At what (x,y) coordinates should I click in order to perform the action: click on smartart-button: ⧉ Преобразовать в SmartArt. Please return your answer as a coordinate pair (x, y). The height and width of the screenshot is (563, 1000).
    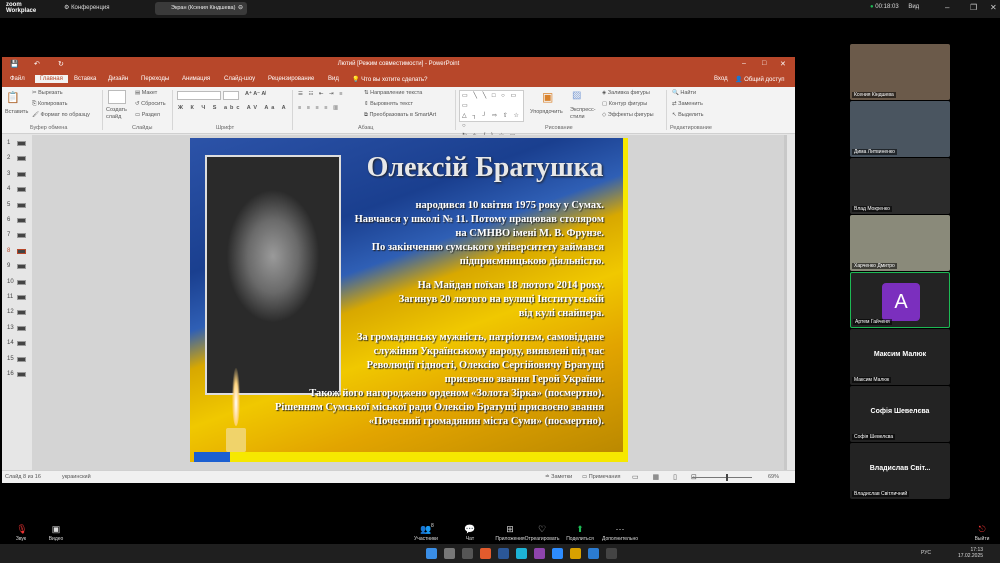
    Looking at the image, I should click on (400, 115).